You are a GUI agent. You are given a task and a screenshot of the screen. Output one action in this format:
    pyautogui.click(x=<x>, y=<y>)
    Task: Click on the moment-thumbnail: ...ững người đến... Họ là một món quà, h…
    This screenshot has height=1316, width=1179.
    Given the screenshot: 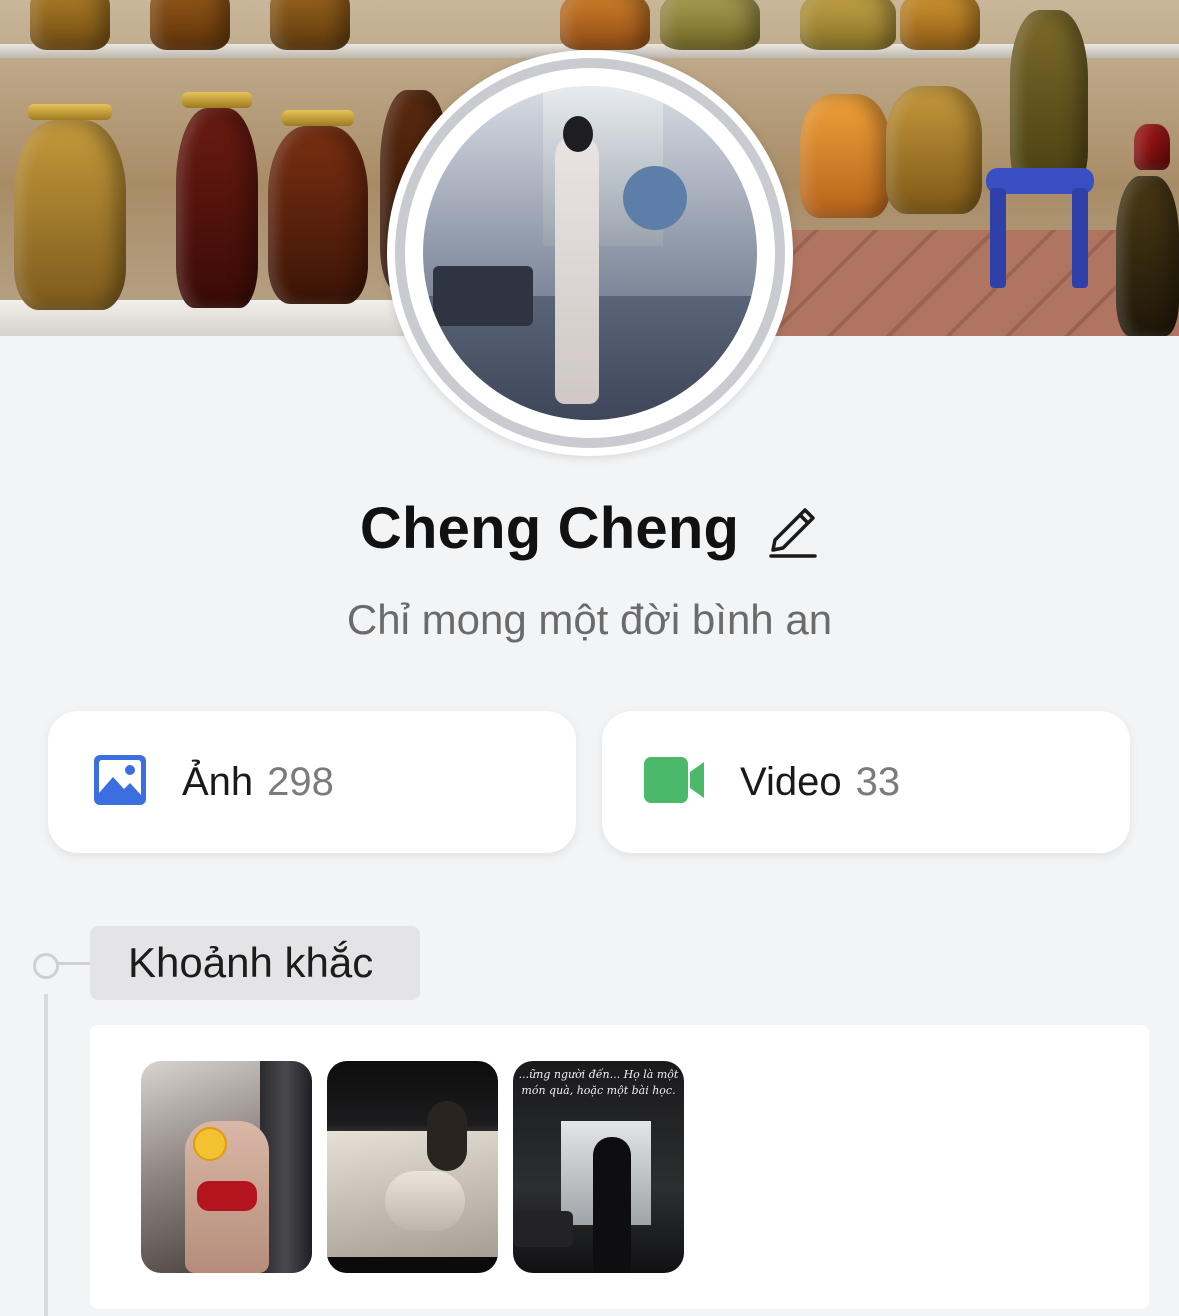 What is the action you would take?
    pyautogui.click(x=598, y=1167)
    